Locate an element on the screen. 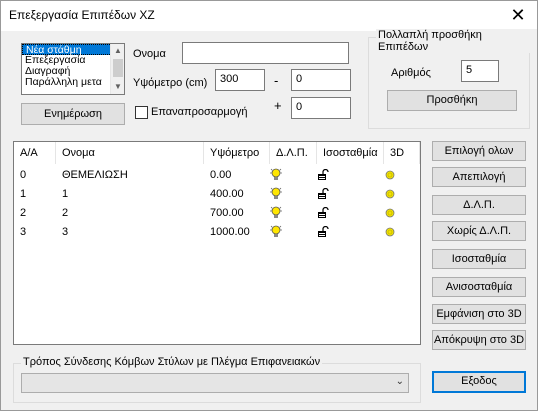 The width and height of the screenshot is (538, 411). column-header: Ισοσταθμία is located at coordinates (350, 153).